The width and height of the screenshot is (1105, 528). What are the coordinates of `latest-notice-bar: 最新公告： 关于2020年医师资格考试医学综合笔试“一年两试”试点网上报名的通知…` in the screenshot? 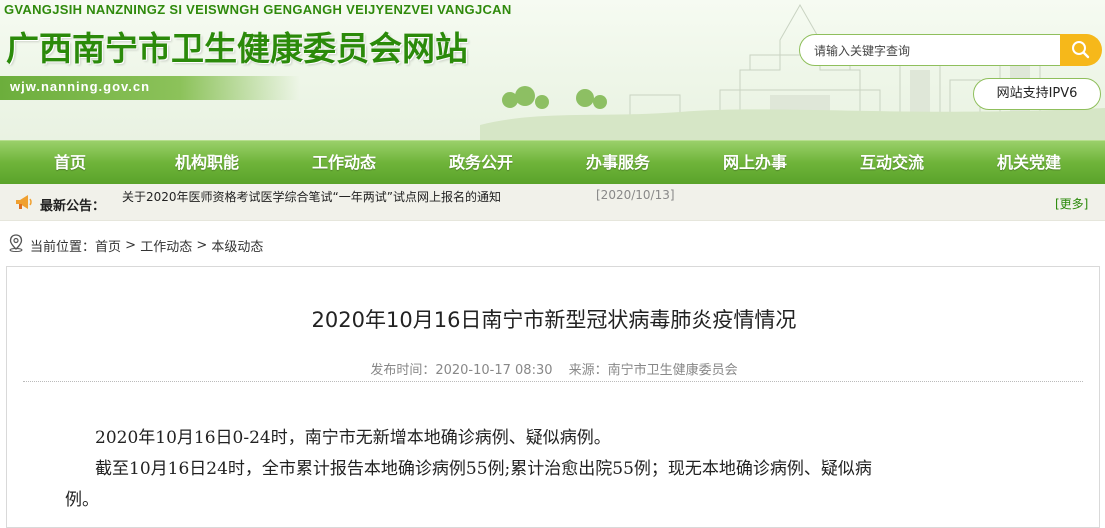 It's located at (552, 202).